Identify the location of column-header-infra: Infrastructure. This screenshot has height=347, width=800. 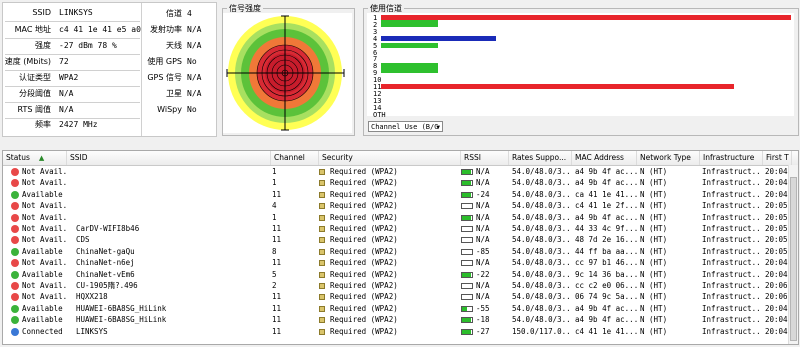
(731, 158).